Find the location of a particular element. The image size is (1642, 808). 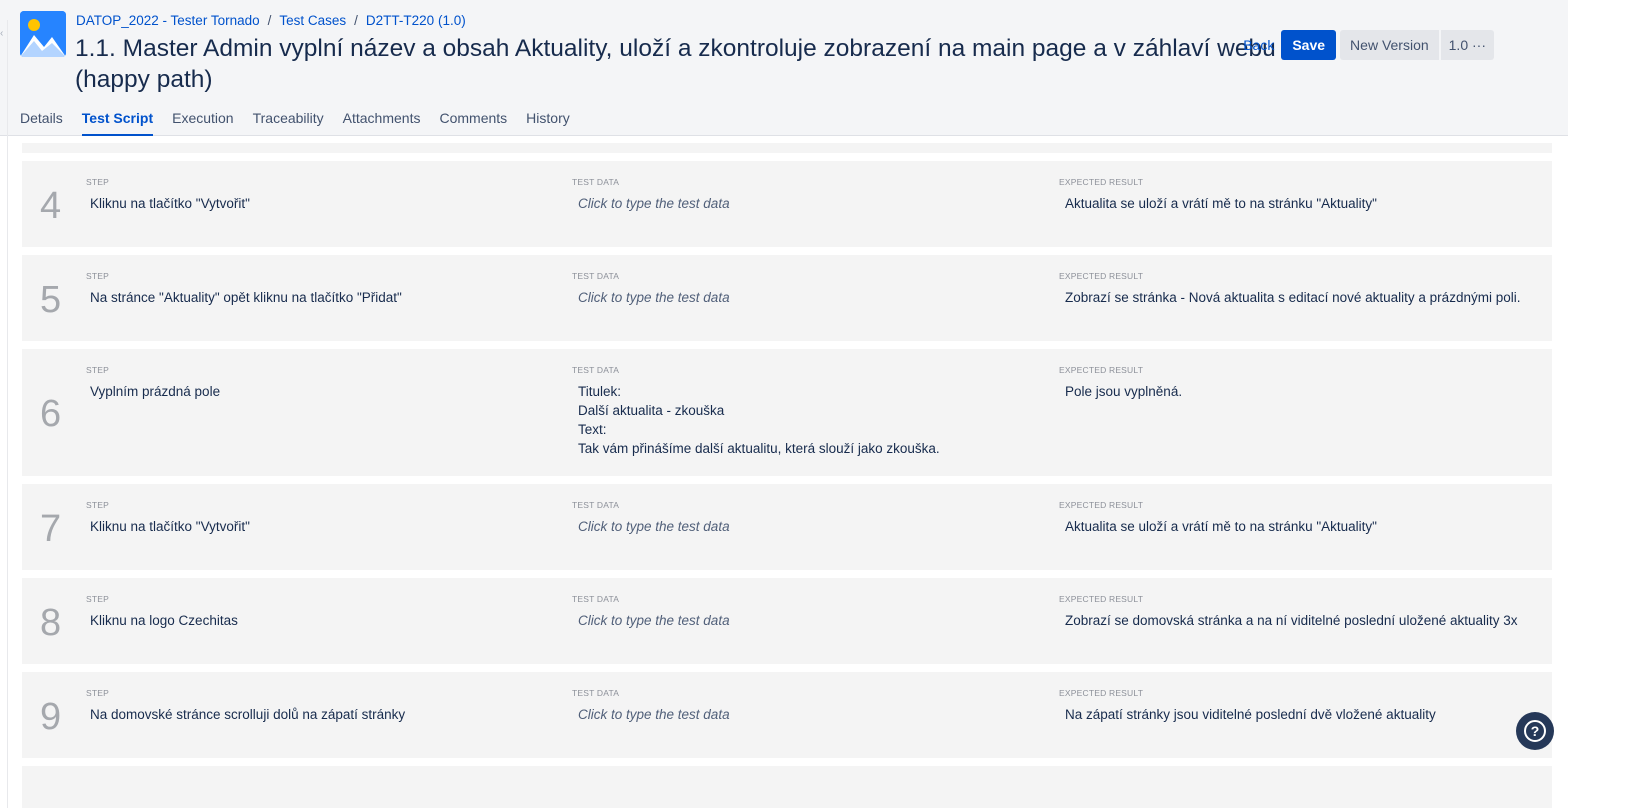

version-dropdown: 1.0 ··· is located at coordinates (1467, 45).